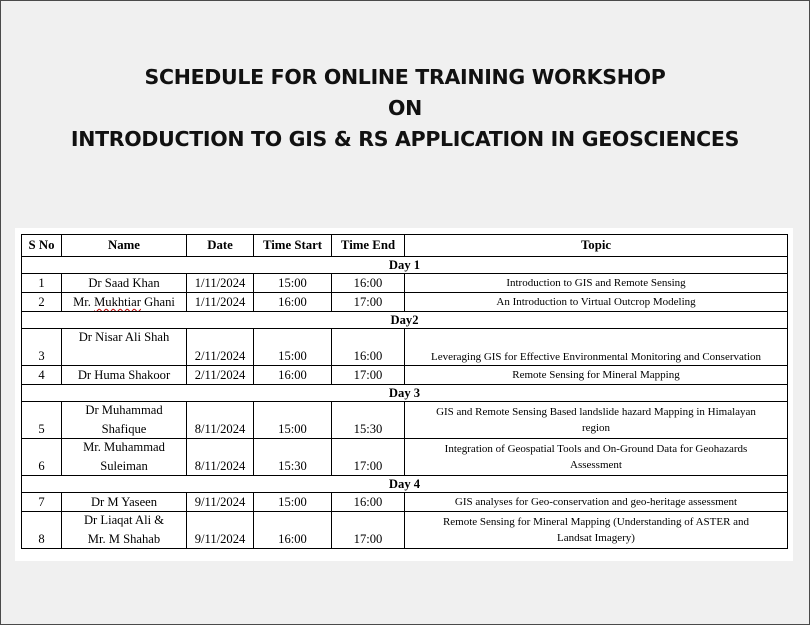  I want to click on cell-name: Mr. Muhammad Suleiman, so click(124, 457).